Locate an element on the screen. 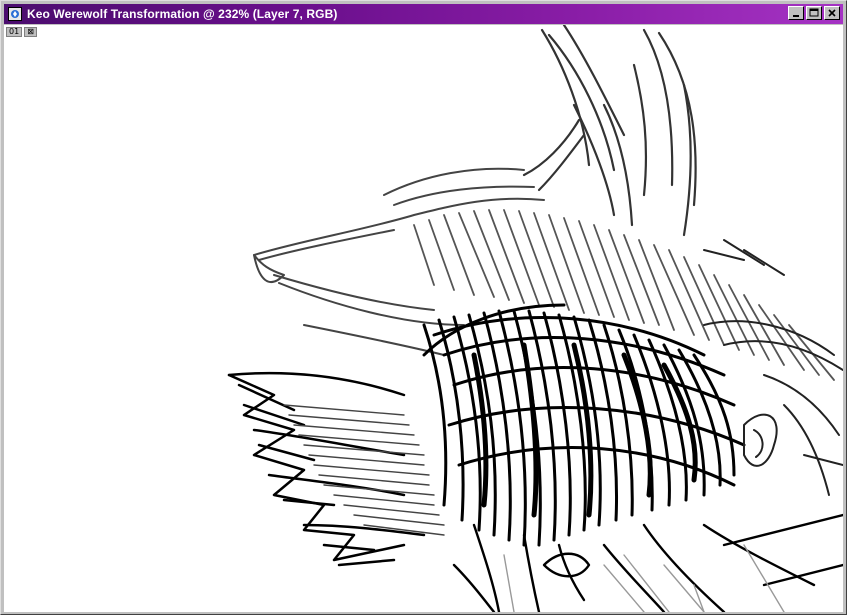 The height and width of the screenshot is (615, 847). maximize-button is located at coordinates (814, 13).